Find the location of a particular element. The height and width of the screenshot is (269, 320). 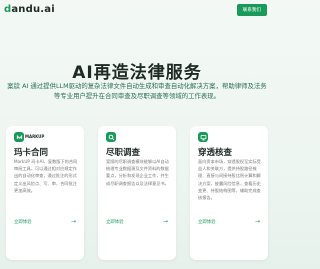

card-title: 尽职调查 is located at coordinates (123, 153).